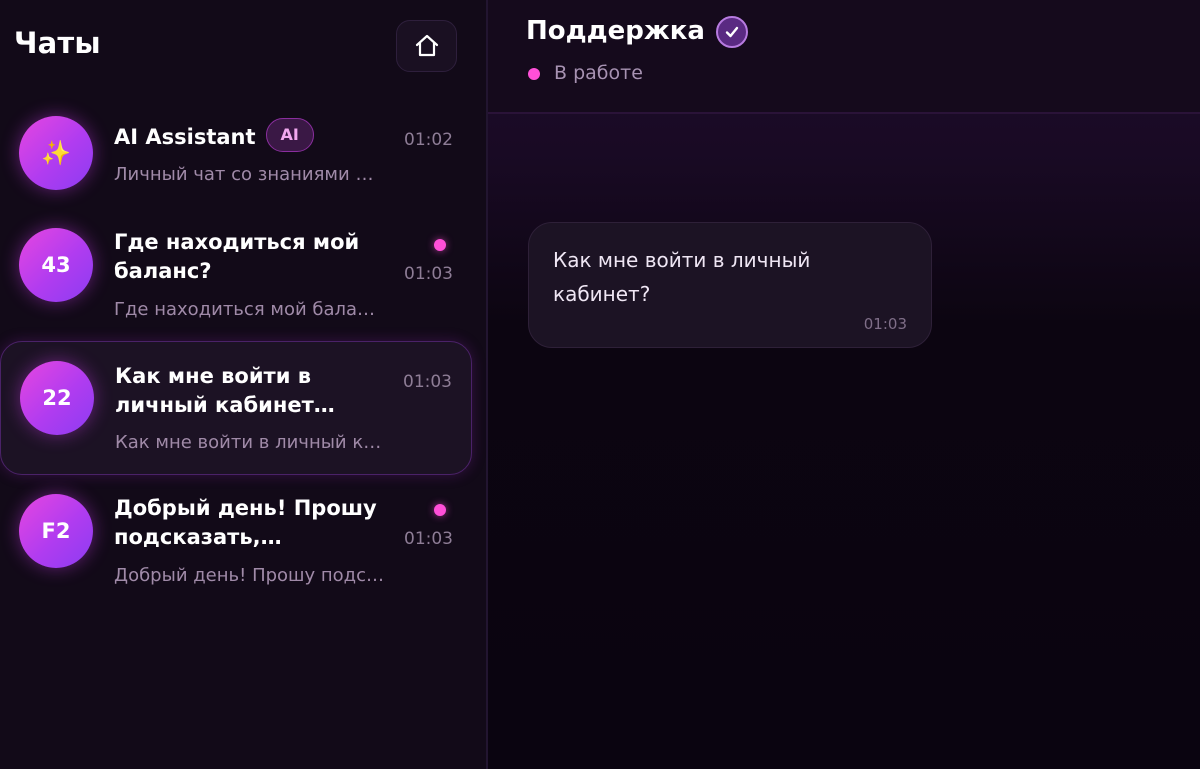 Image resolution: width=1200 pixels, height=769 pixels. I want to click on avatar: F2, so click(56, 531).